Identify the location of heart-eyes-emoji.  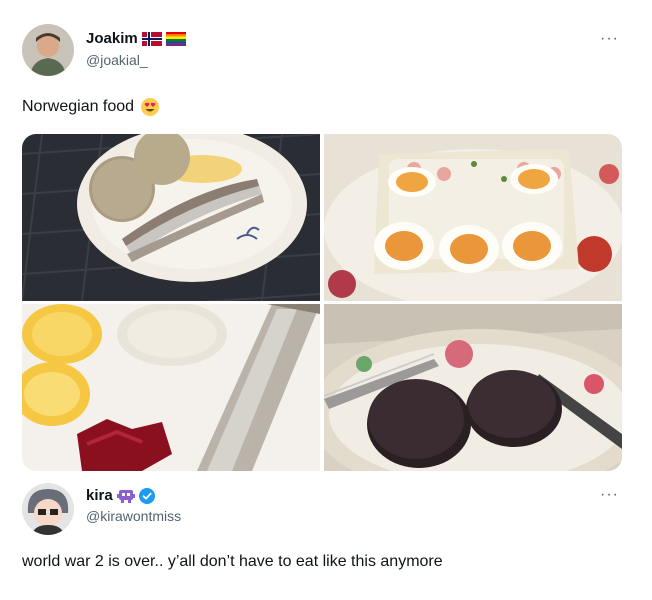
(150, 107).